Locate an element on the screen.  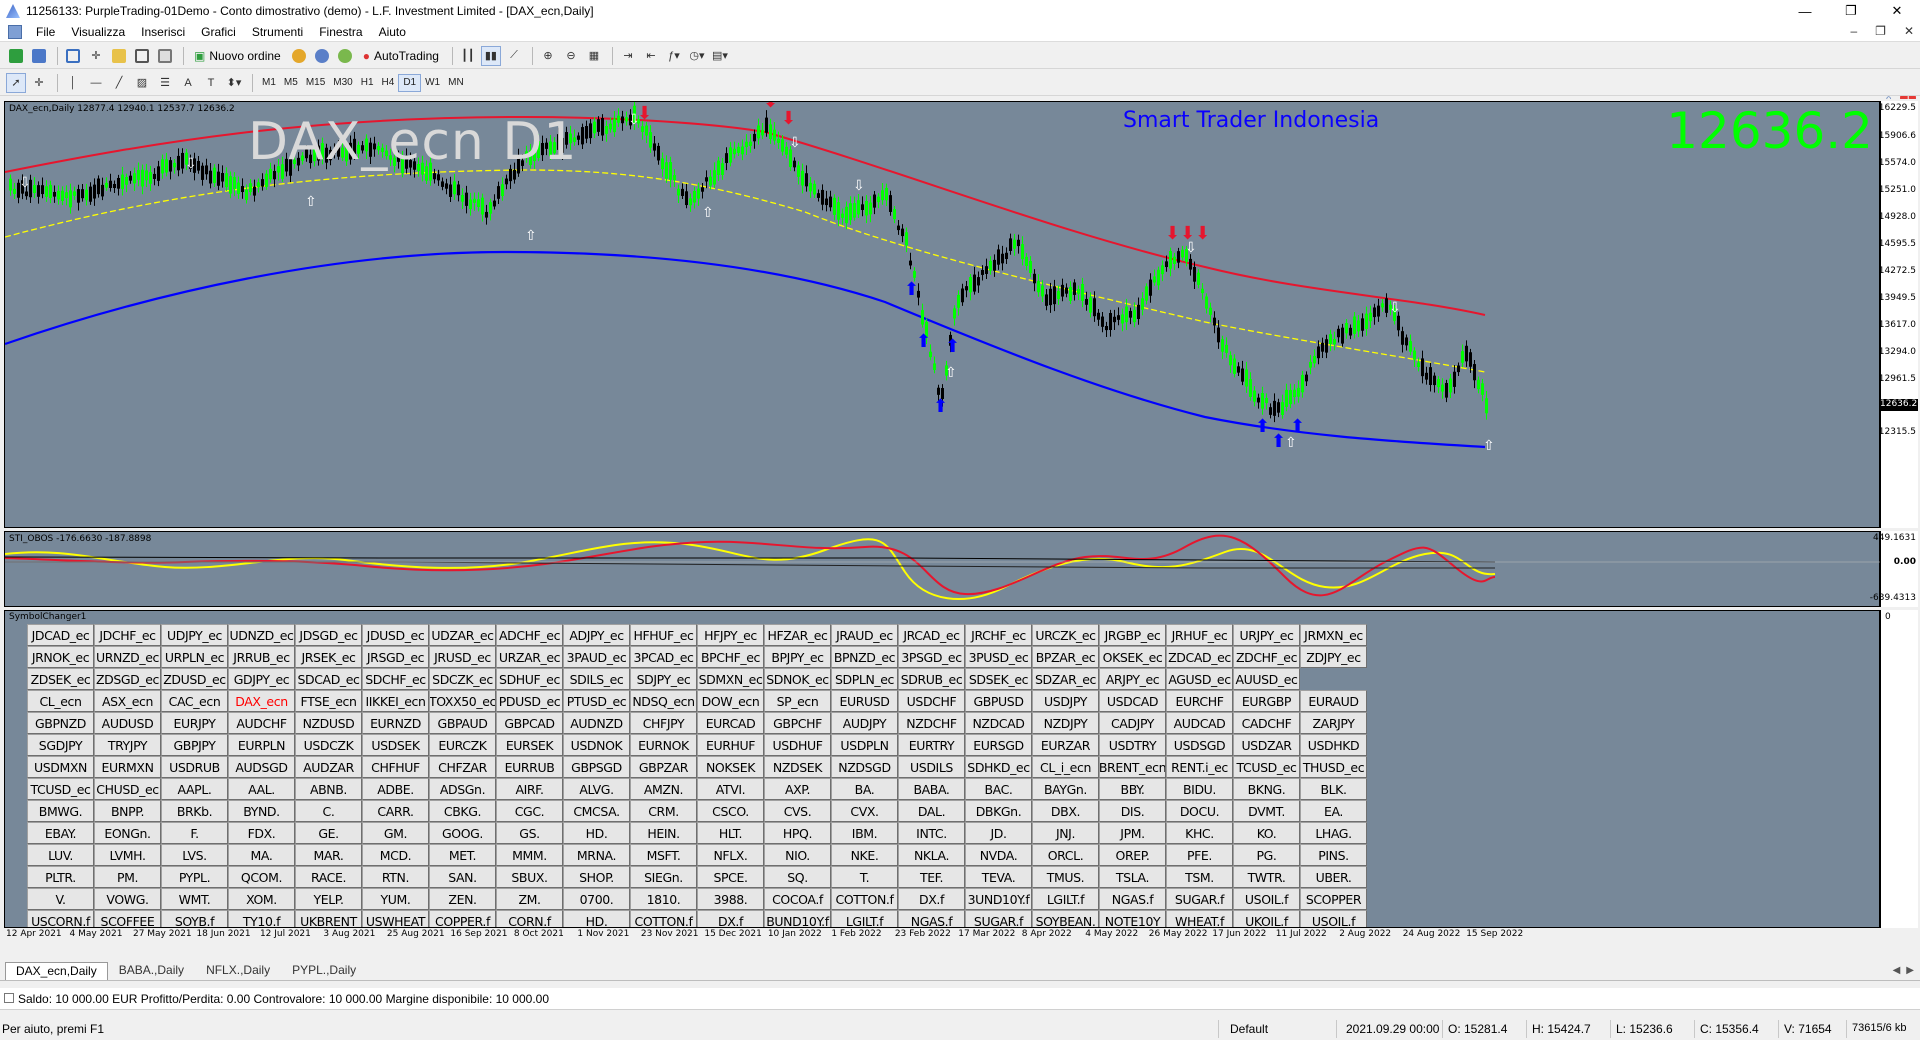
symbol-button: JRCHF_ec is located at coordinates (998, 635).